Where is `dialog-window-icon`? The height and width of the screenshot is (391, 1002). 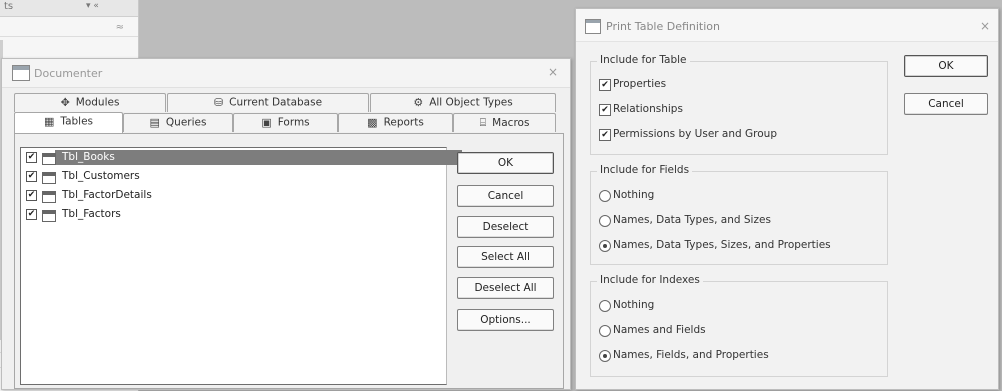
dialog-window-icon is located at coordinates (593, 26).